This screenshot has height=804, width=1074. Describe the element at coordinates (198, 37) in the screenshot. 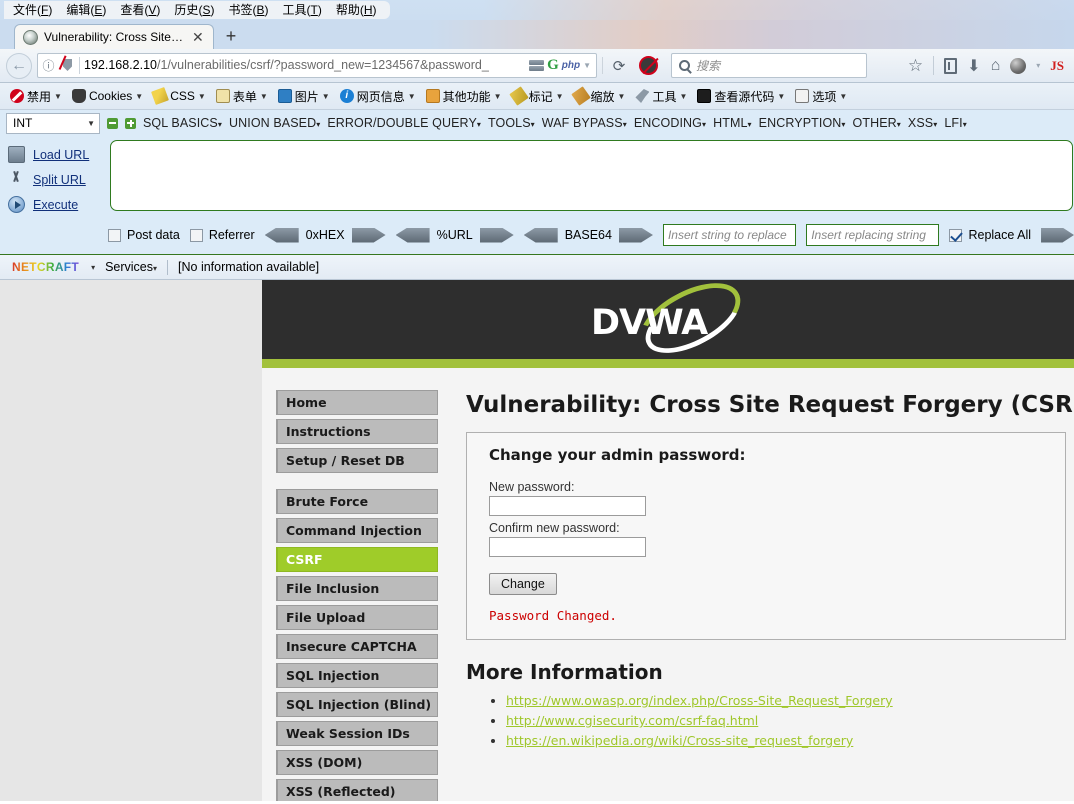

I see `close-icon: ✕` at that location.